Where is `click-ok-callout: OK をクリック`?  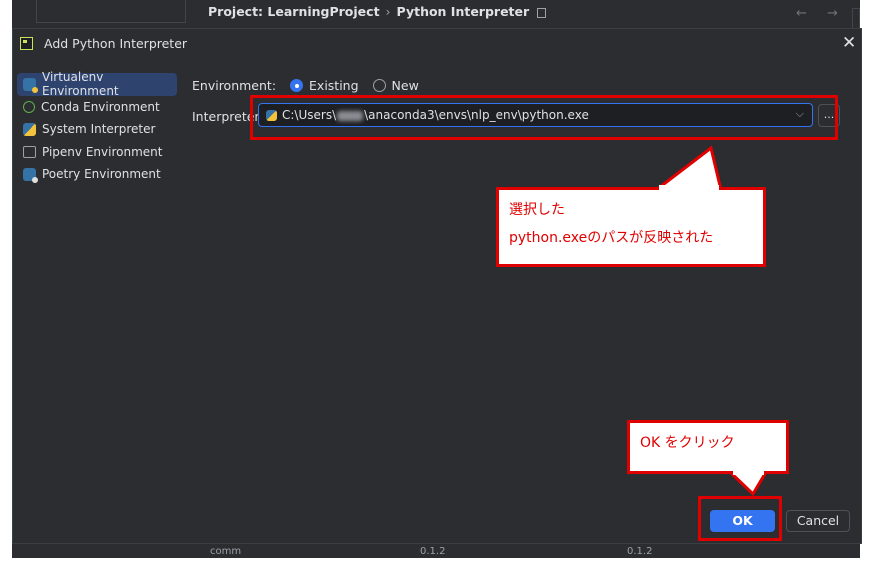
click-ok-callout: OK をクリック is located at coordinates (708, 447).